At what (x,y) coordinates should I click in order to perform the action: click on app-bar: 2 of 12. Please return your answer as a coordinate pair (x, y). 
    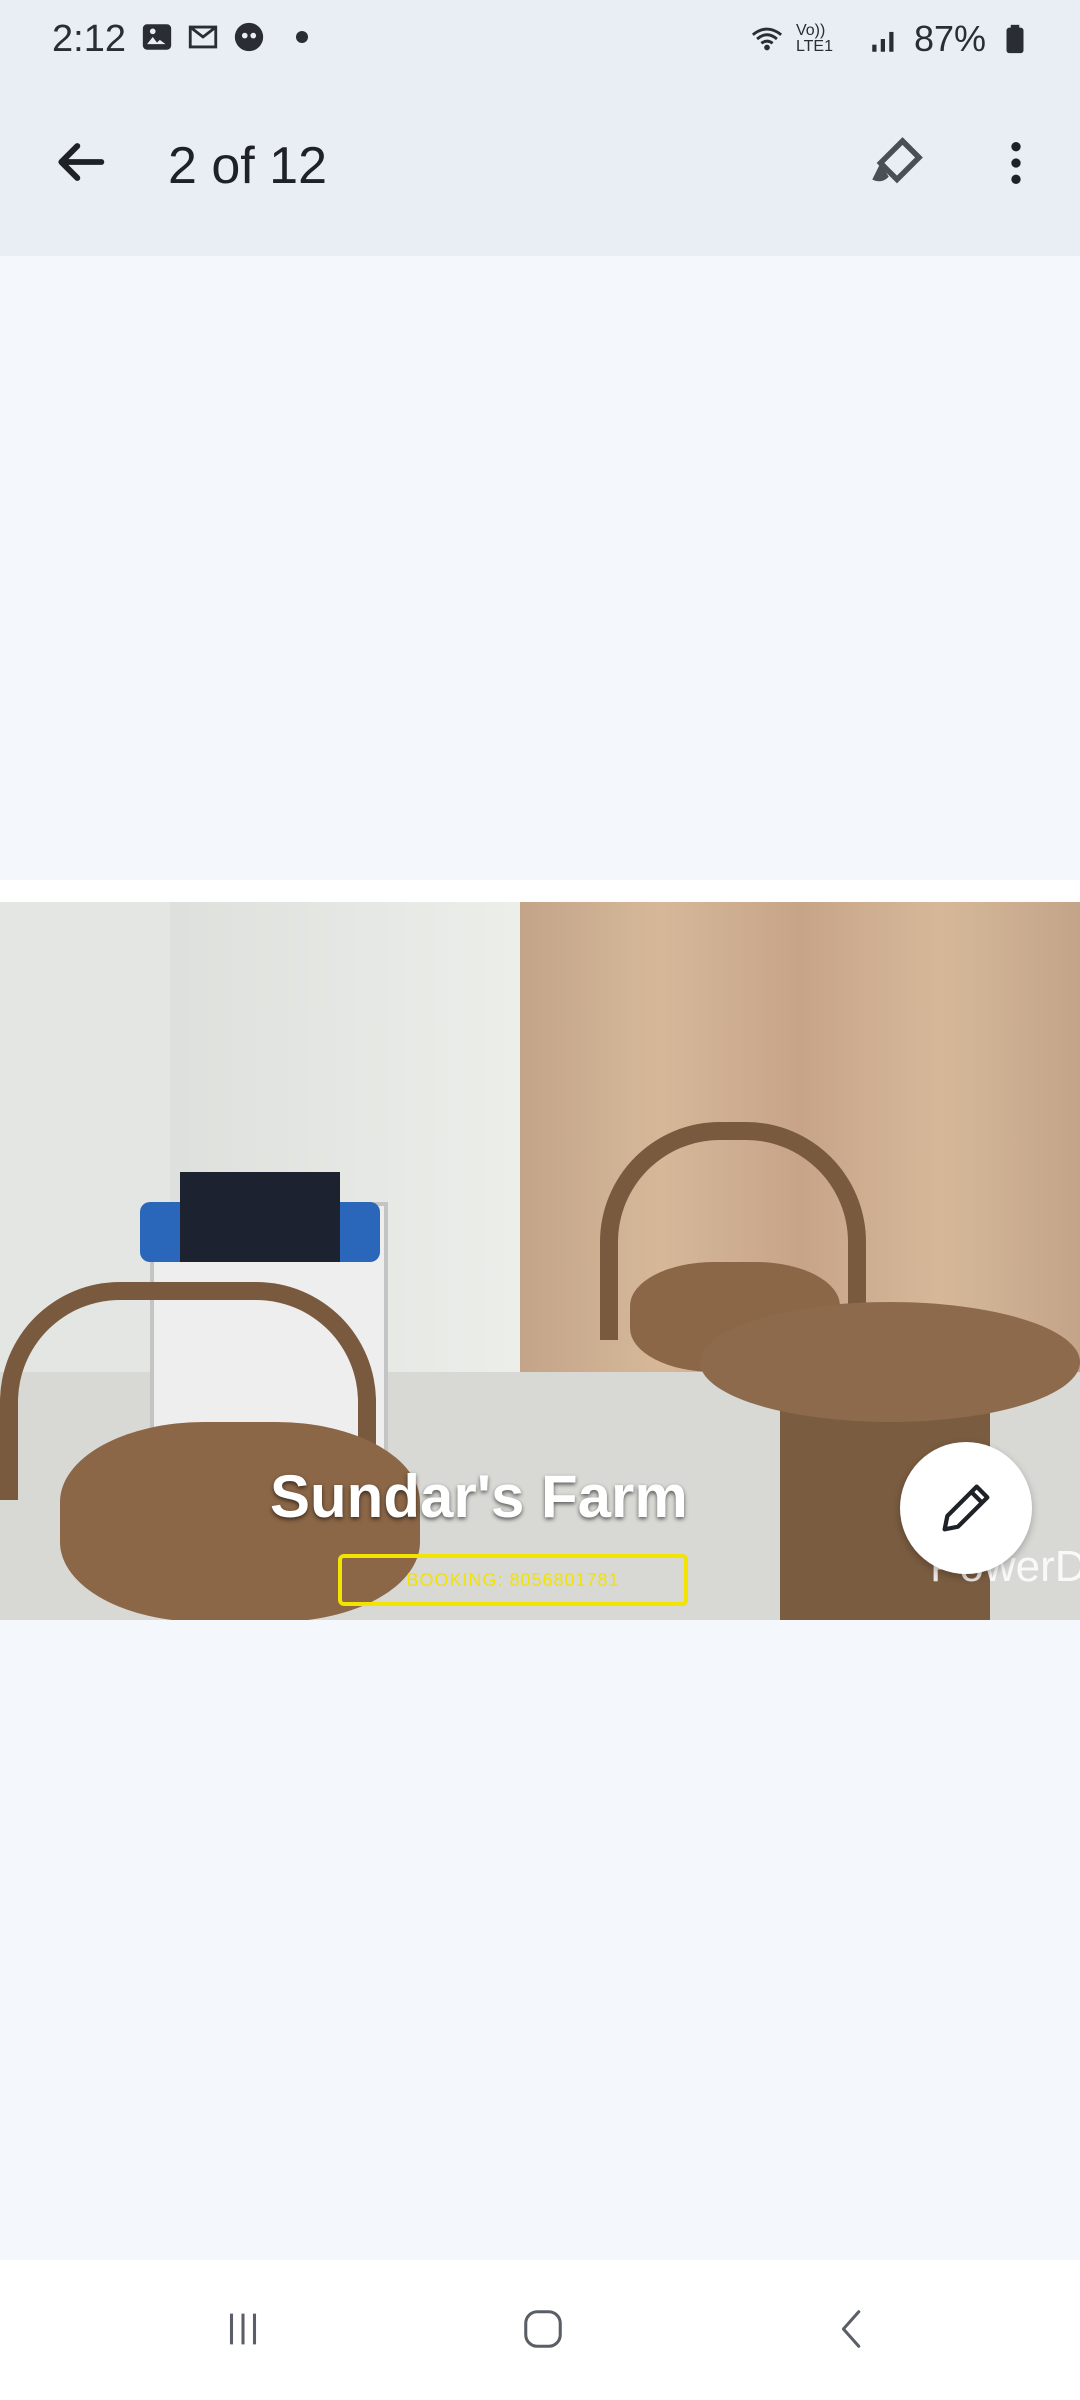
    Looking at the image, I should click on (540, 168).